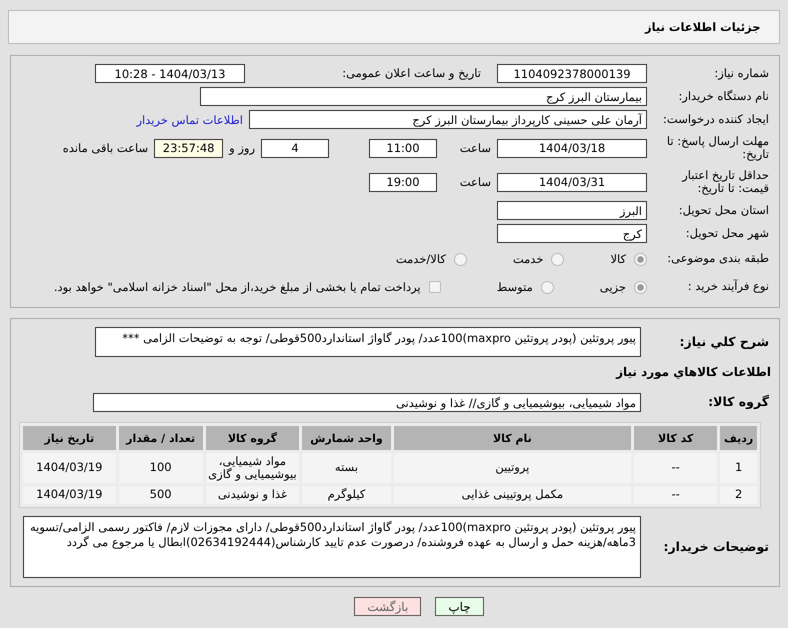 This screenshot has height=628, width=788. Describe the element at coordinates (724, 211) in the screenshot. I see `field-label: استان محل تحویل:` at that location.